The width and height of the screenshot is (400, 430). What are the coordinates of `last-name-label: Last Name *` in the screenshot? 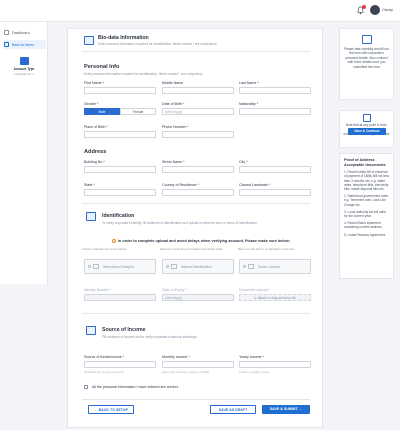 It's located at (249, 83).